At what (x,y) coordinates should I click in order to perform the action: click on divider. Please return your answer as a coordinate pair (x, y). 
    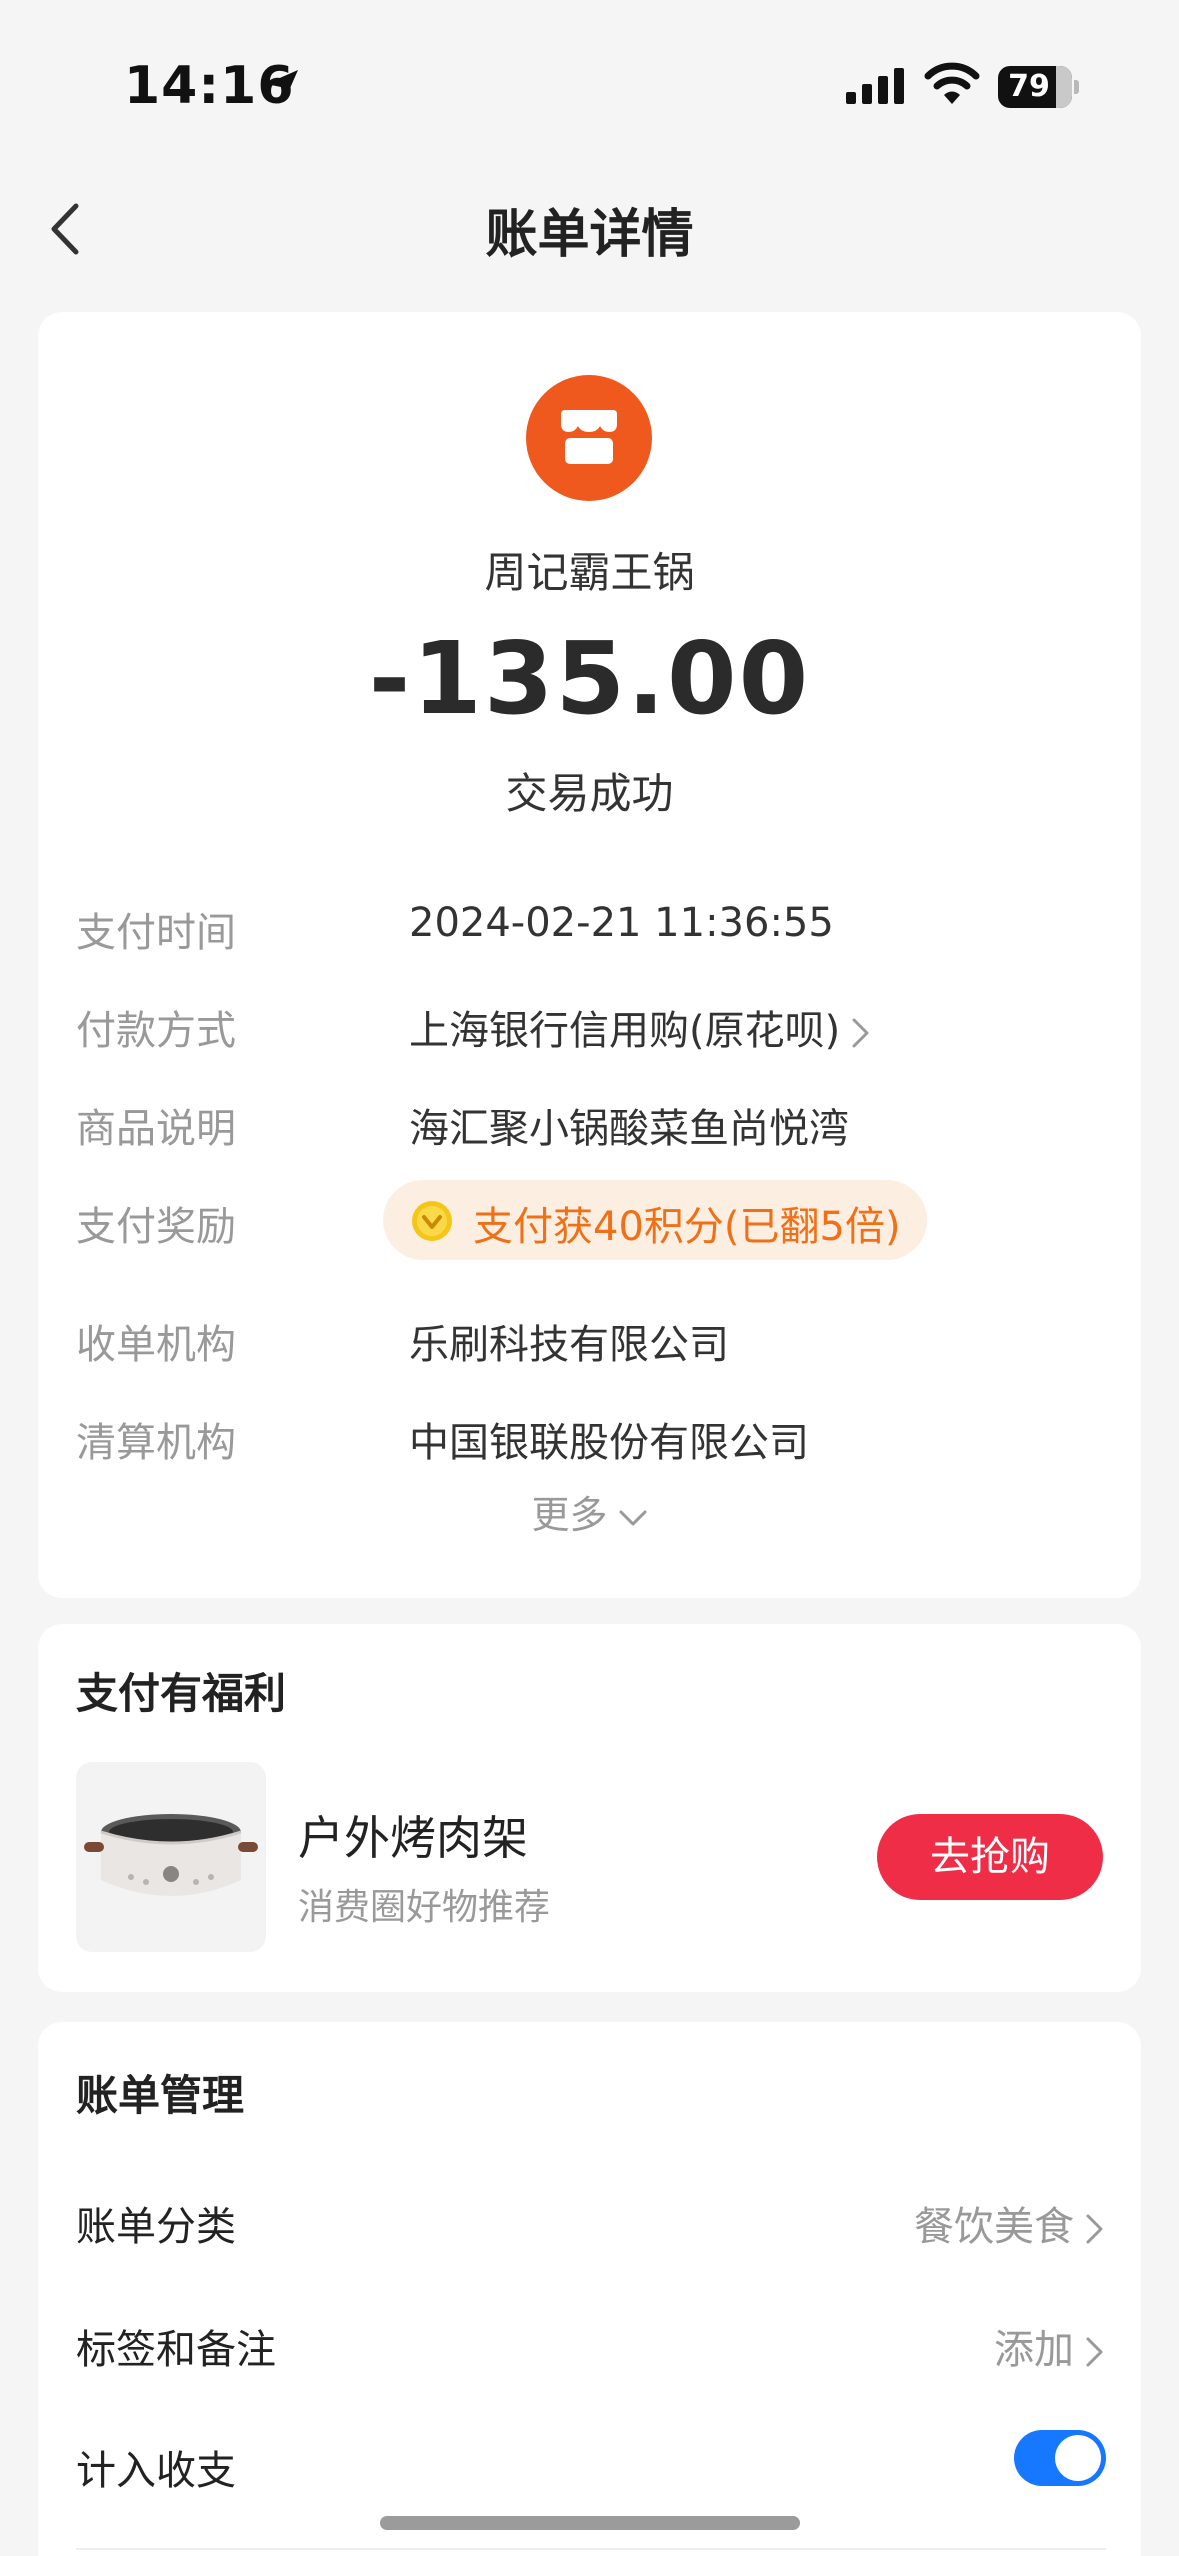
    Looking at the image, I should click on (591, 2549).